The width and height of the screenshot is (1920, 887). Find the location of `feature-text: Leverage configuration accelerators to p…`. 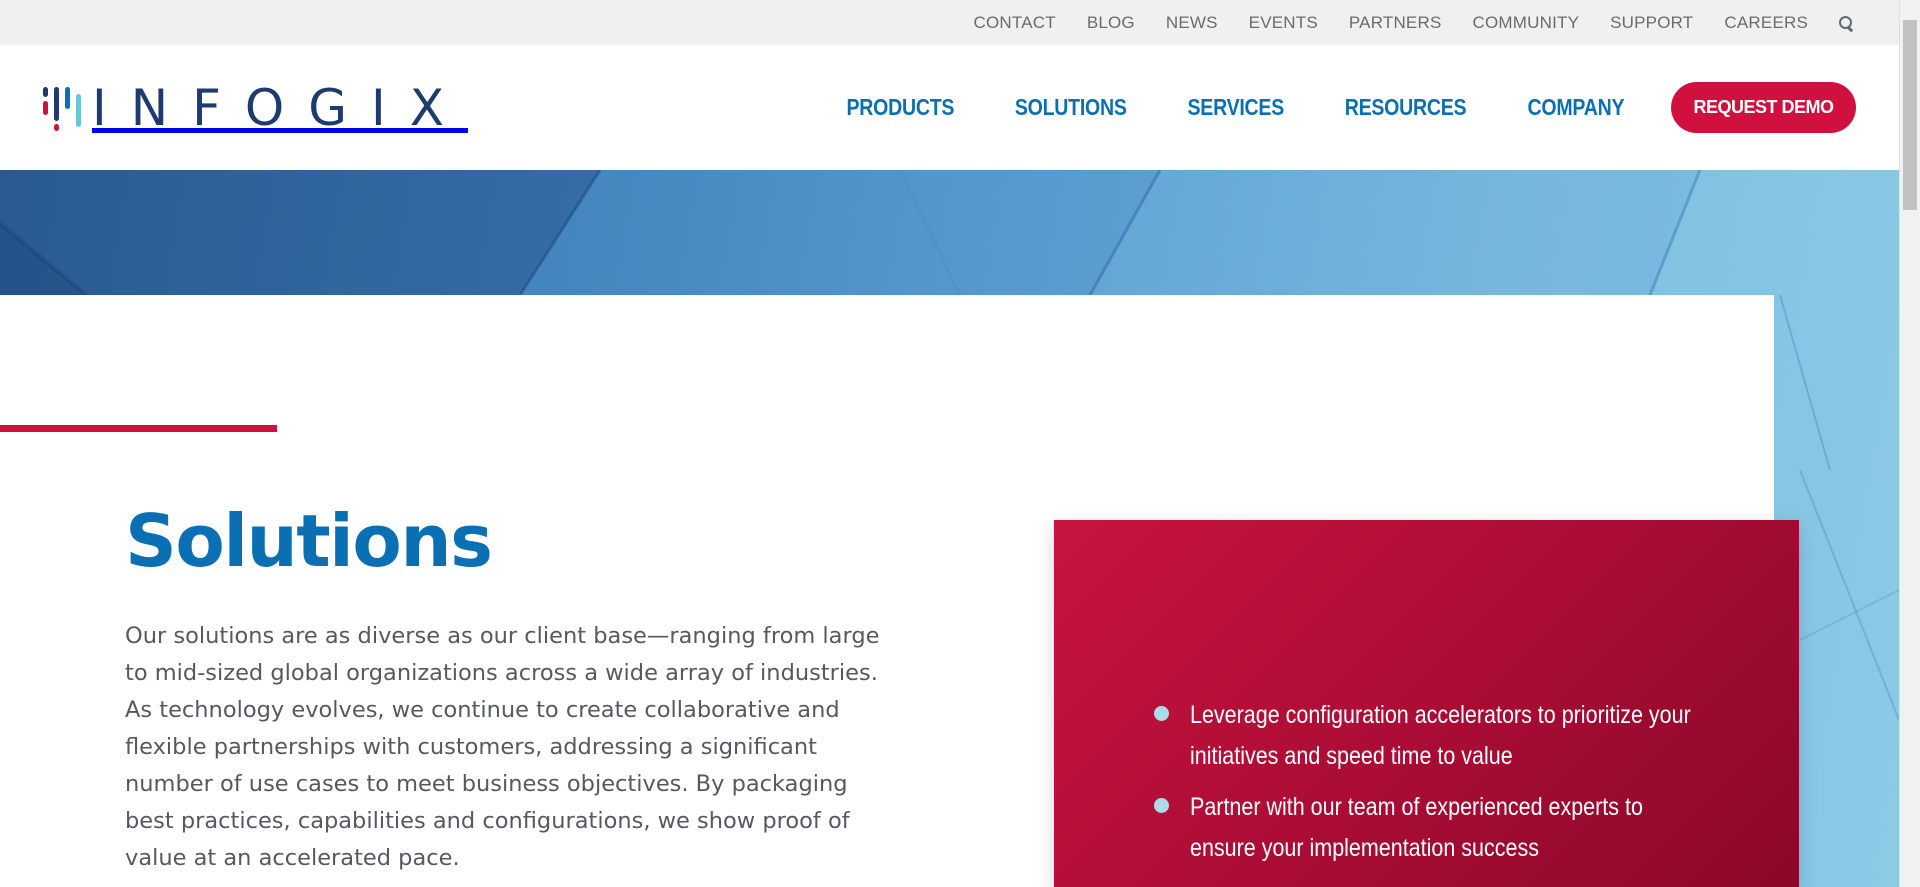

feature-text: Leverage configuration accelerators to p… is located at coordinates (1440, 735).